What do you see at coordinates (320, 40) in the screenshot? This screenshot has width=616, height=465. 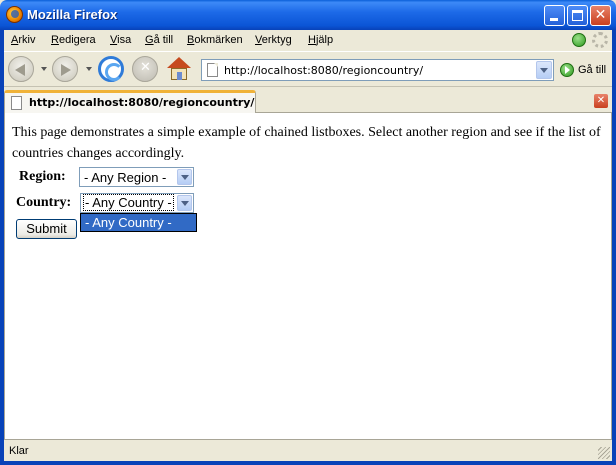 I see `menu-hjalp: Hjälp` at bounding box center [320, 40].